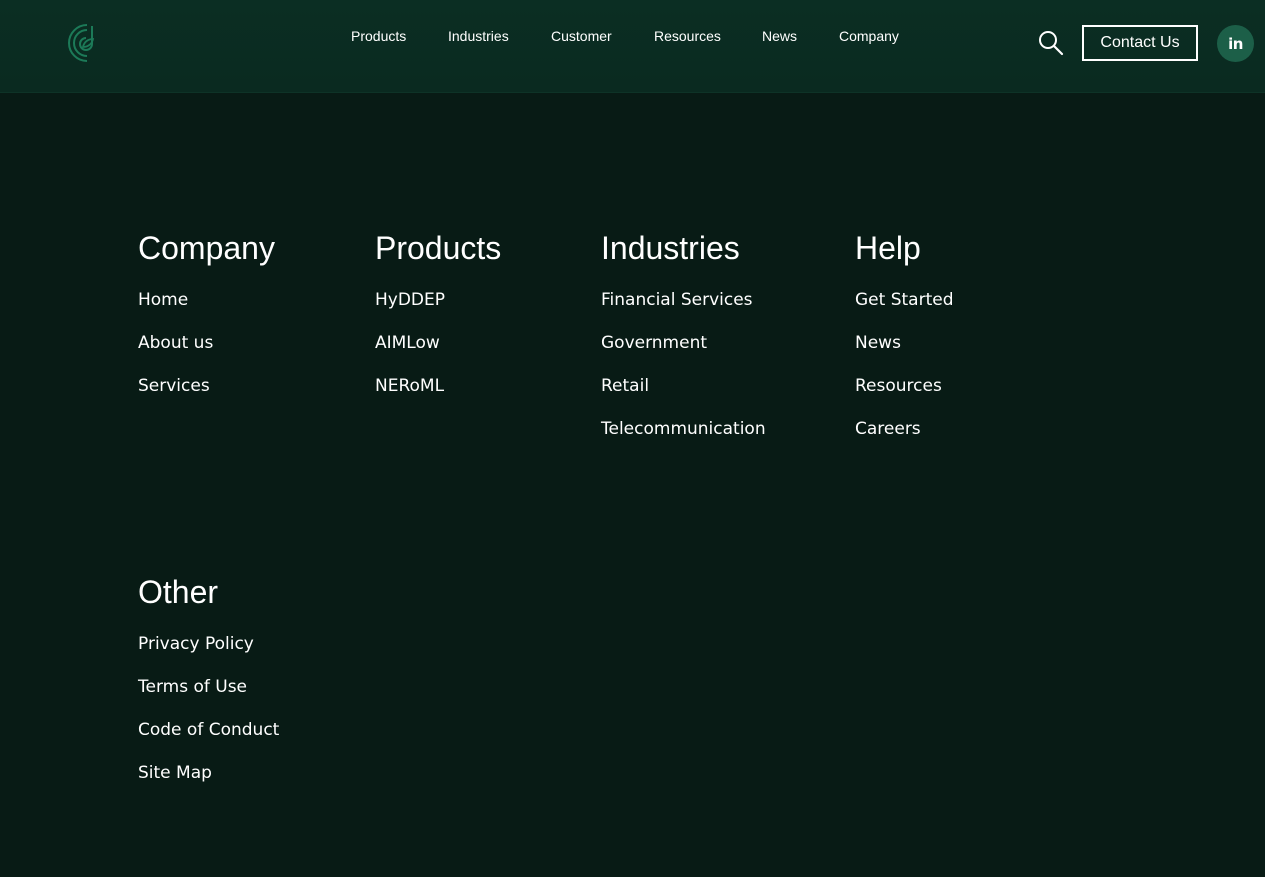 The height and width of the screenshot is (877, 1265). I want to click on footer-link-financial-services: Financial Services, so click(677, 300).